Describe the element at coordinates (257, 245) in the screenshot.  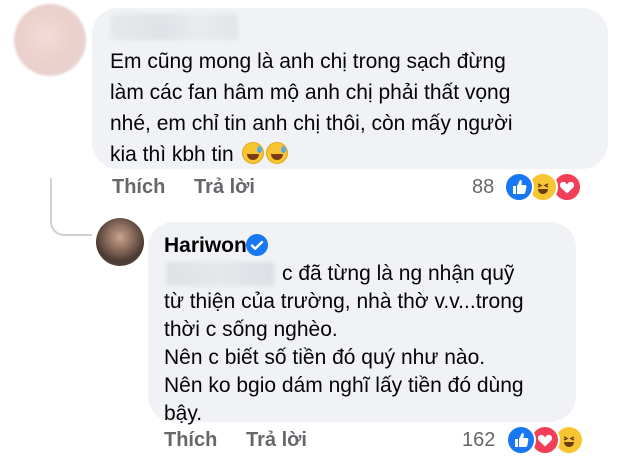
I see `verified-badge-icon` at that location.